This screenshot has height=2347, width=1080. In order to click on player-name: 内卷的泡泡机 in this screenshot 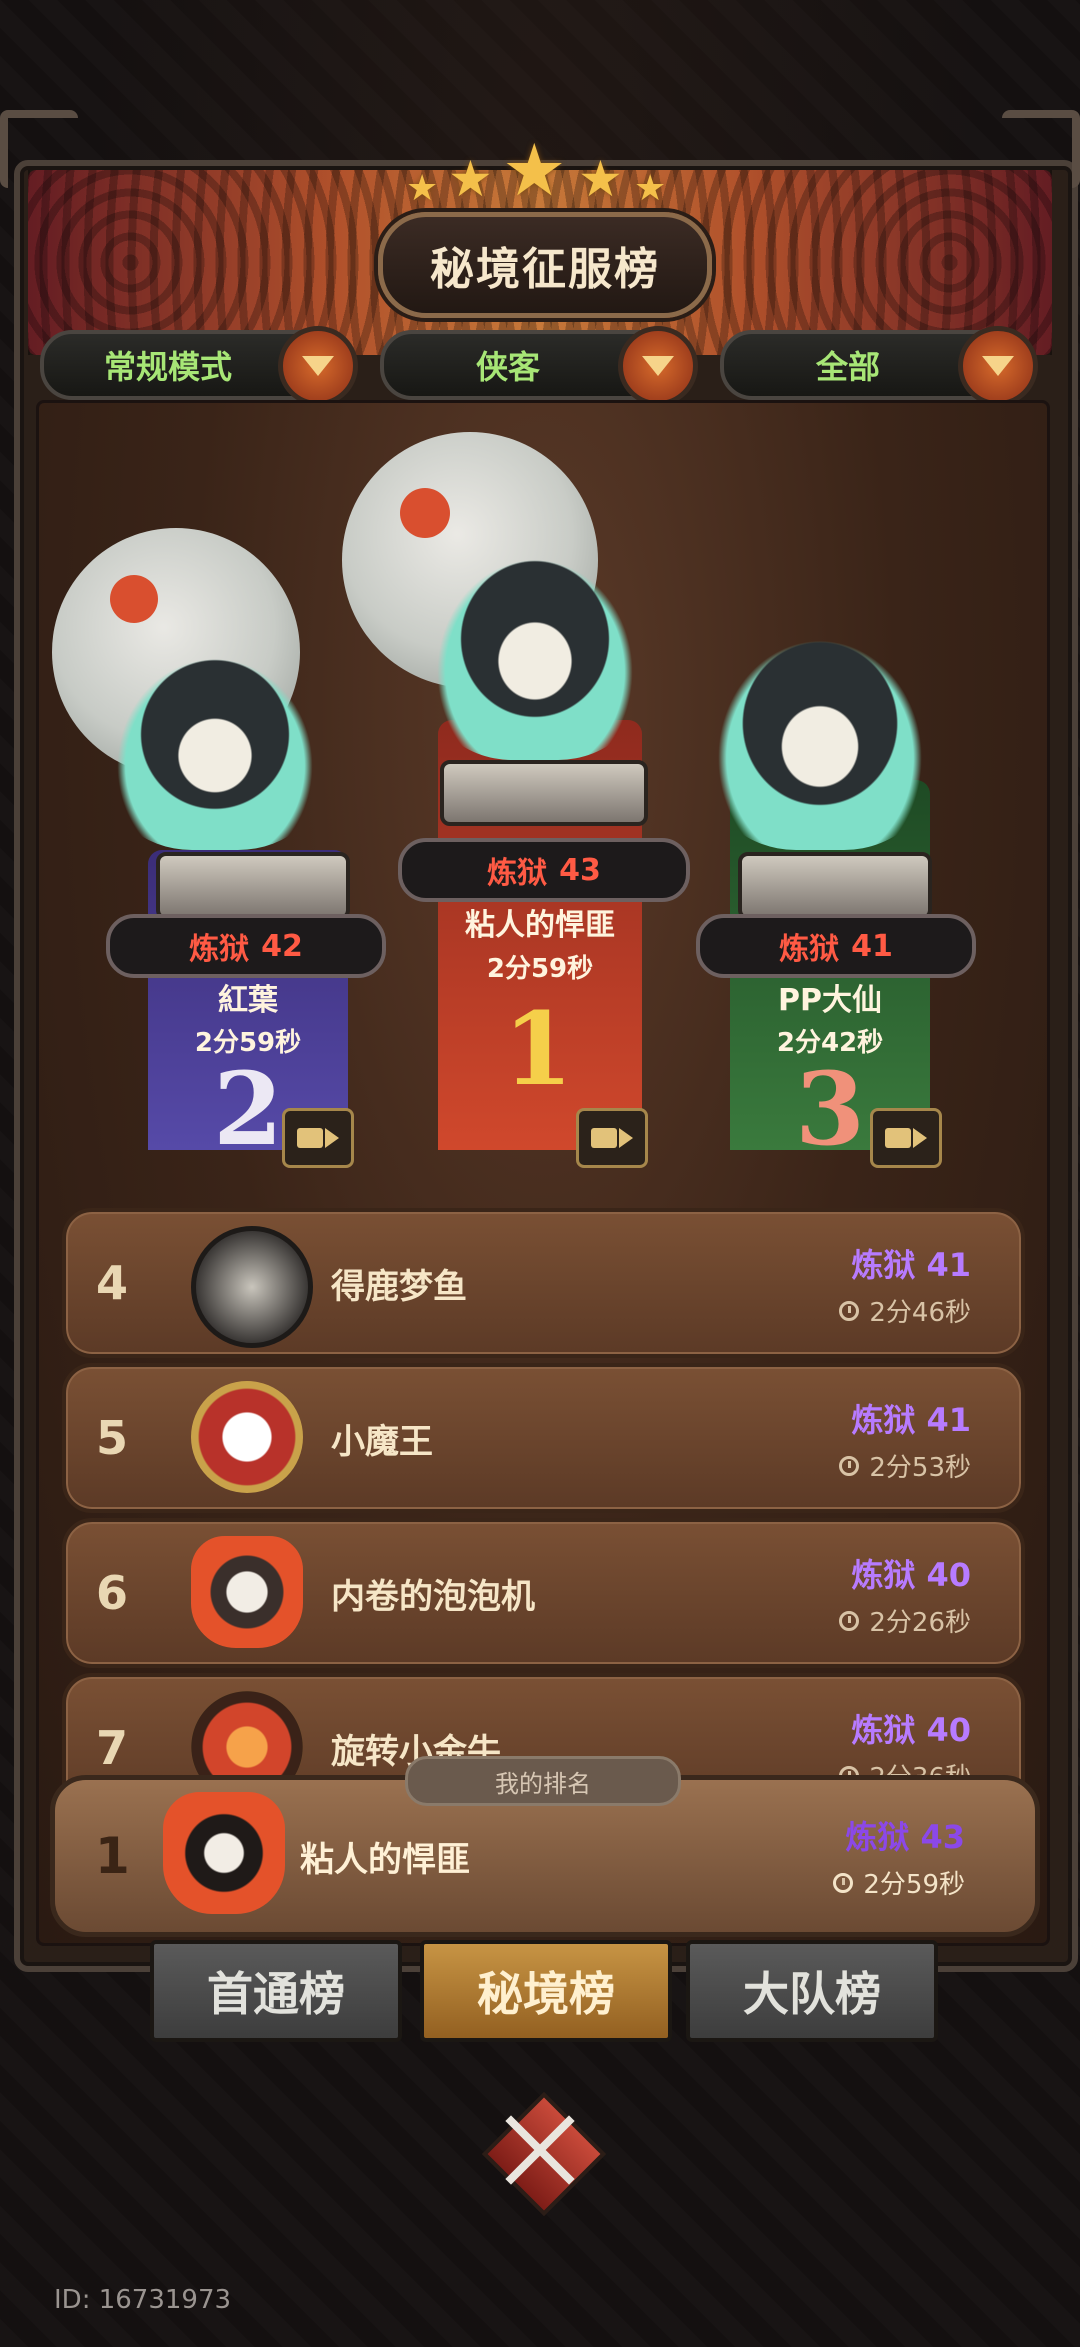, I will do `click(433, 1596)`.